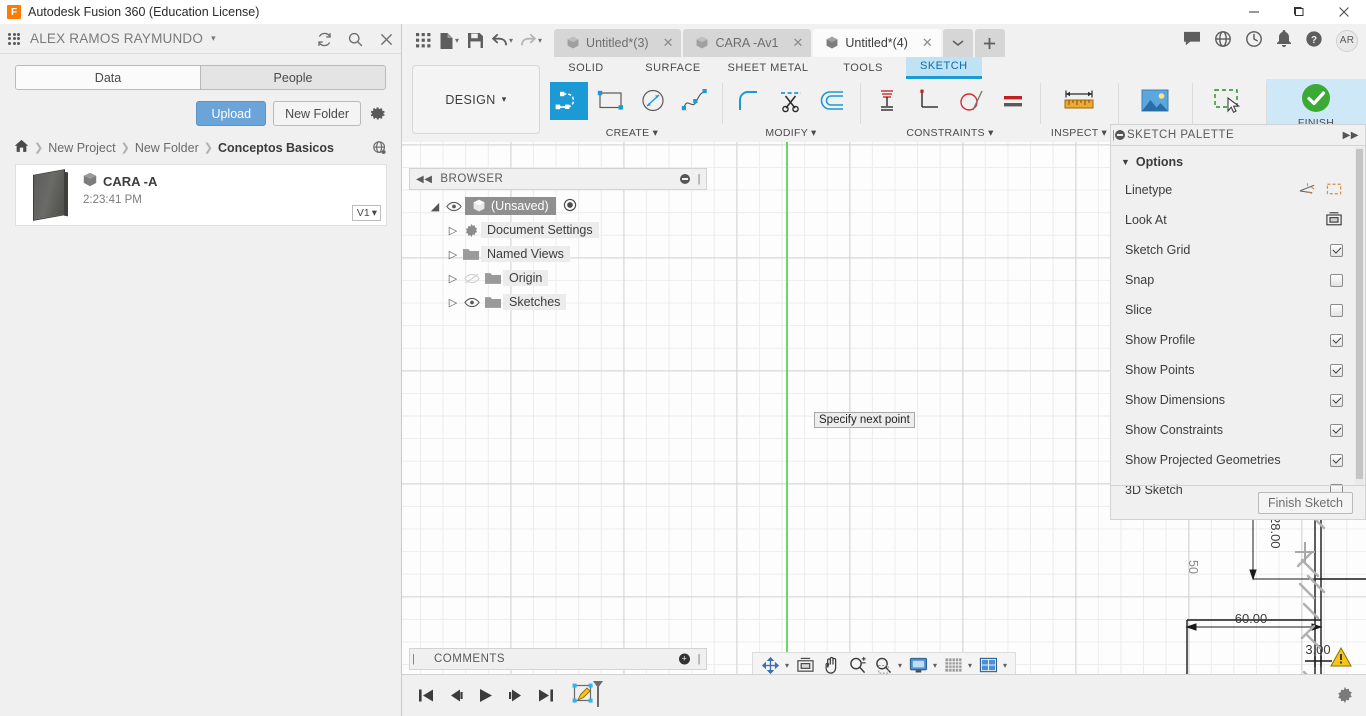 Image resolution: width=1366 pixels, height=716 pixels. I want to click on tab-data: Data, so click(108, 77).